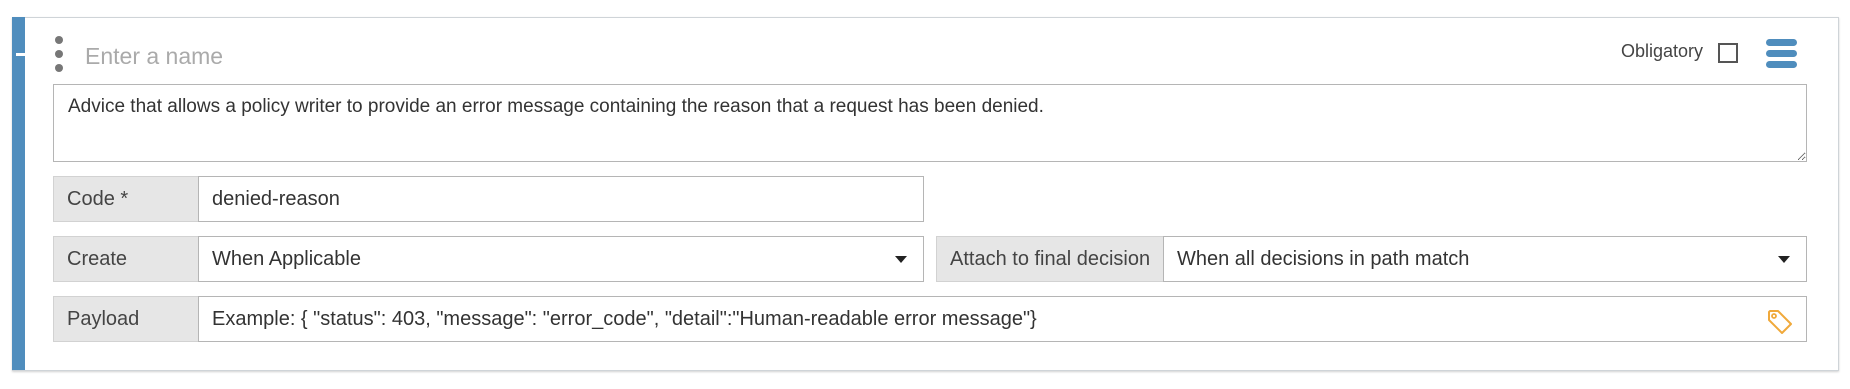  What do you see at coordinates (286, 259) in the screenshot?
I see `create-selected-value: When Applicable` at bounding box center [286, 259].